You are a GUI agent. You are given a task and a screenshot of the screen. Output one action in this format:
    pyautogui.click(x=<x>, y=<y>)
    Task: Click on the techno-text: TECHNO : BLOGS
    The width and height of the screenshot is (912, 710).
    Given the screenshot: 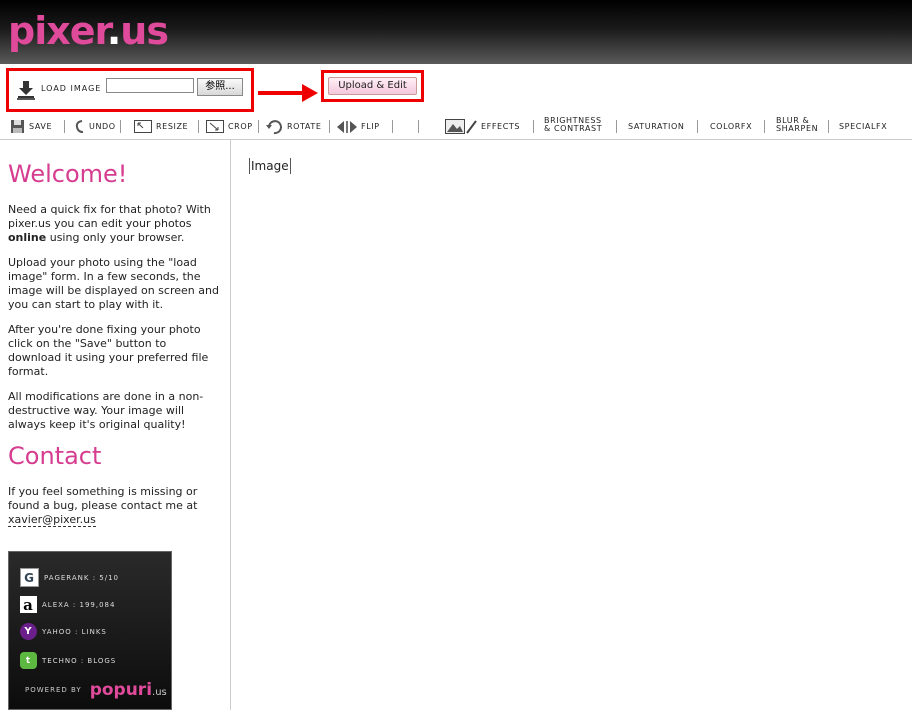 What is the action you would take?
    pyautogui.click(x=79, y=660)
    